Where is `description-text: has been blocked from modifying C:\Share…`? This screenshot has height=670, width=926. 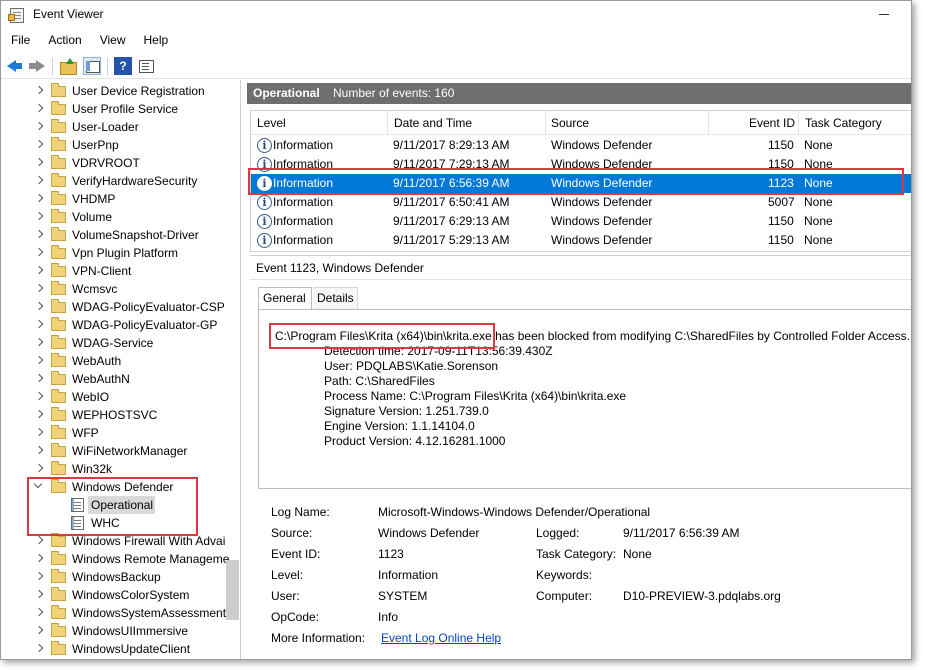 description-text: has been blocked from modifying C:\Share… is located at coordinates (702, 336).